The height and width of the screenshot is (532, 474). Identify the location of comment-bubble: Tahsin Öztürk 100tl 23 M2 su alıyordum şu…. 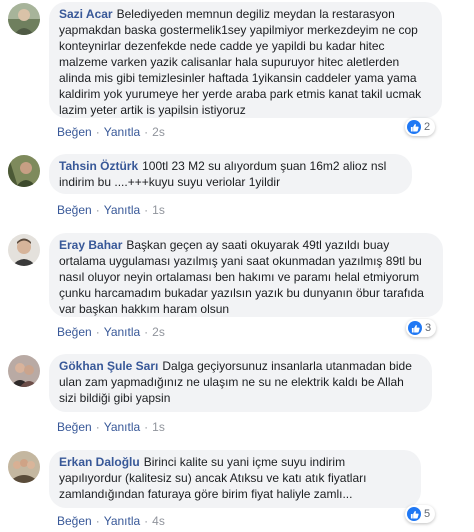
(230, 174).